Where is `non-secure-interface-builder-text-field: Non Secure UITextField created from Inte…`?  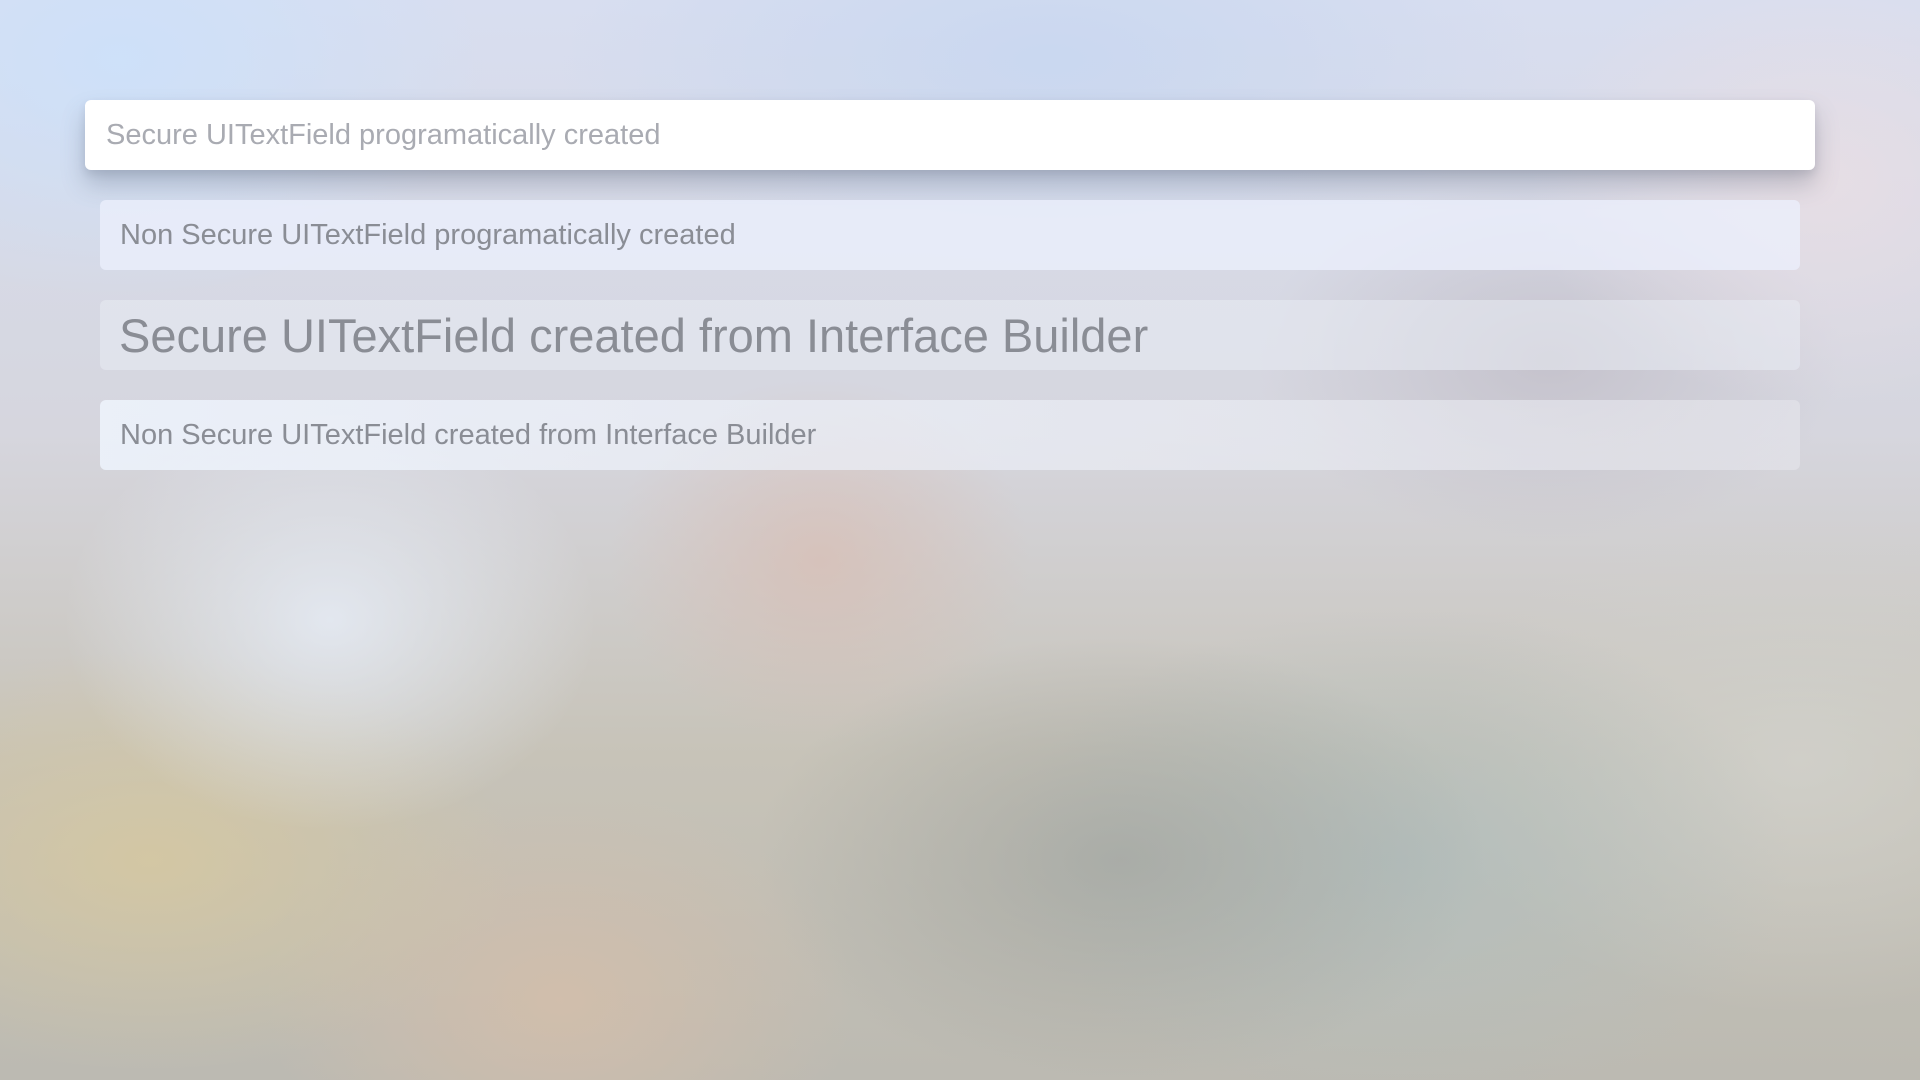
non-secure-interface-builder-text-field: Non Secure UITextField created from Inte… is located at coordinates (950, 435).